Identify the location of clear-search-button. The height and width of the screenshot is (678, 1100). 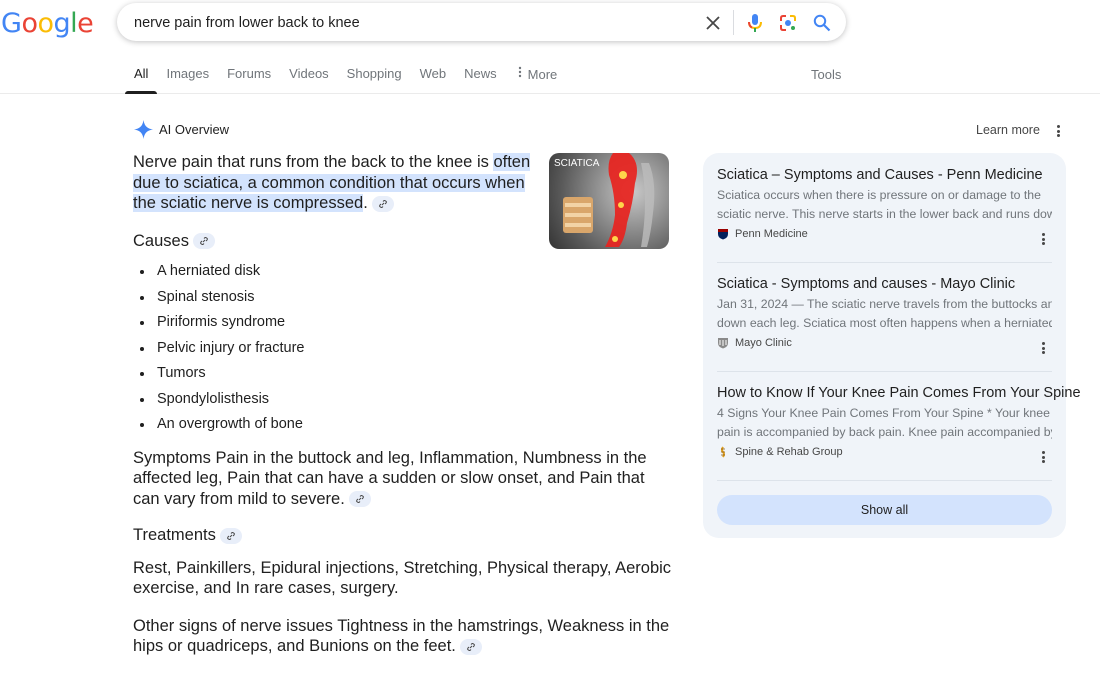
(713, 23).